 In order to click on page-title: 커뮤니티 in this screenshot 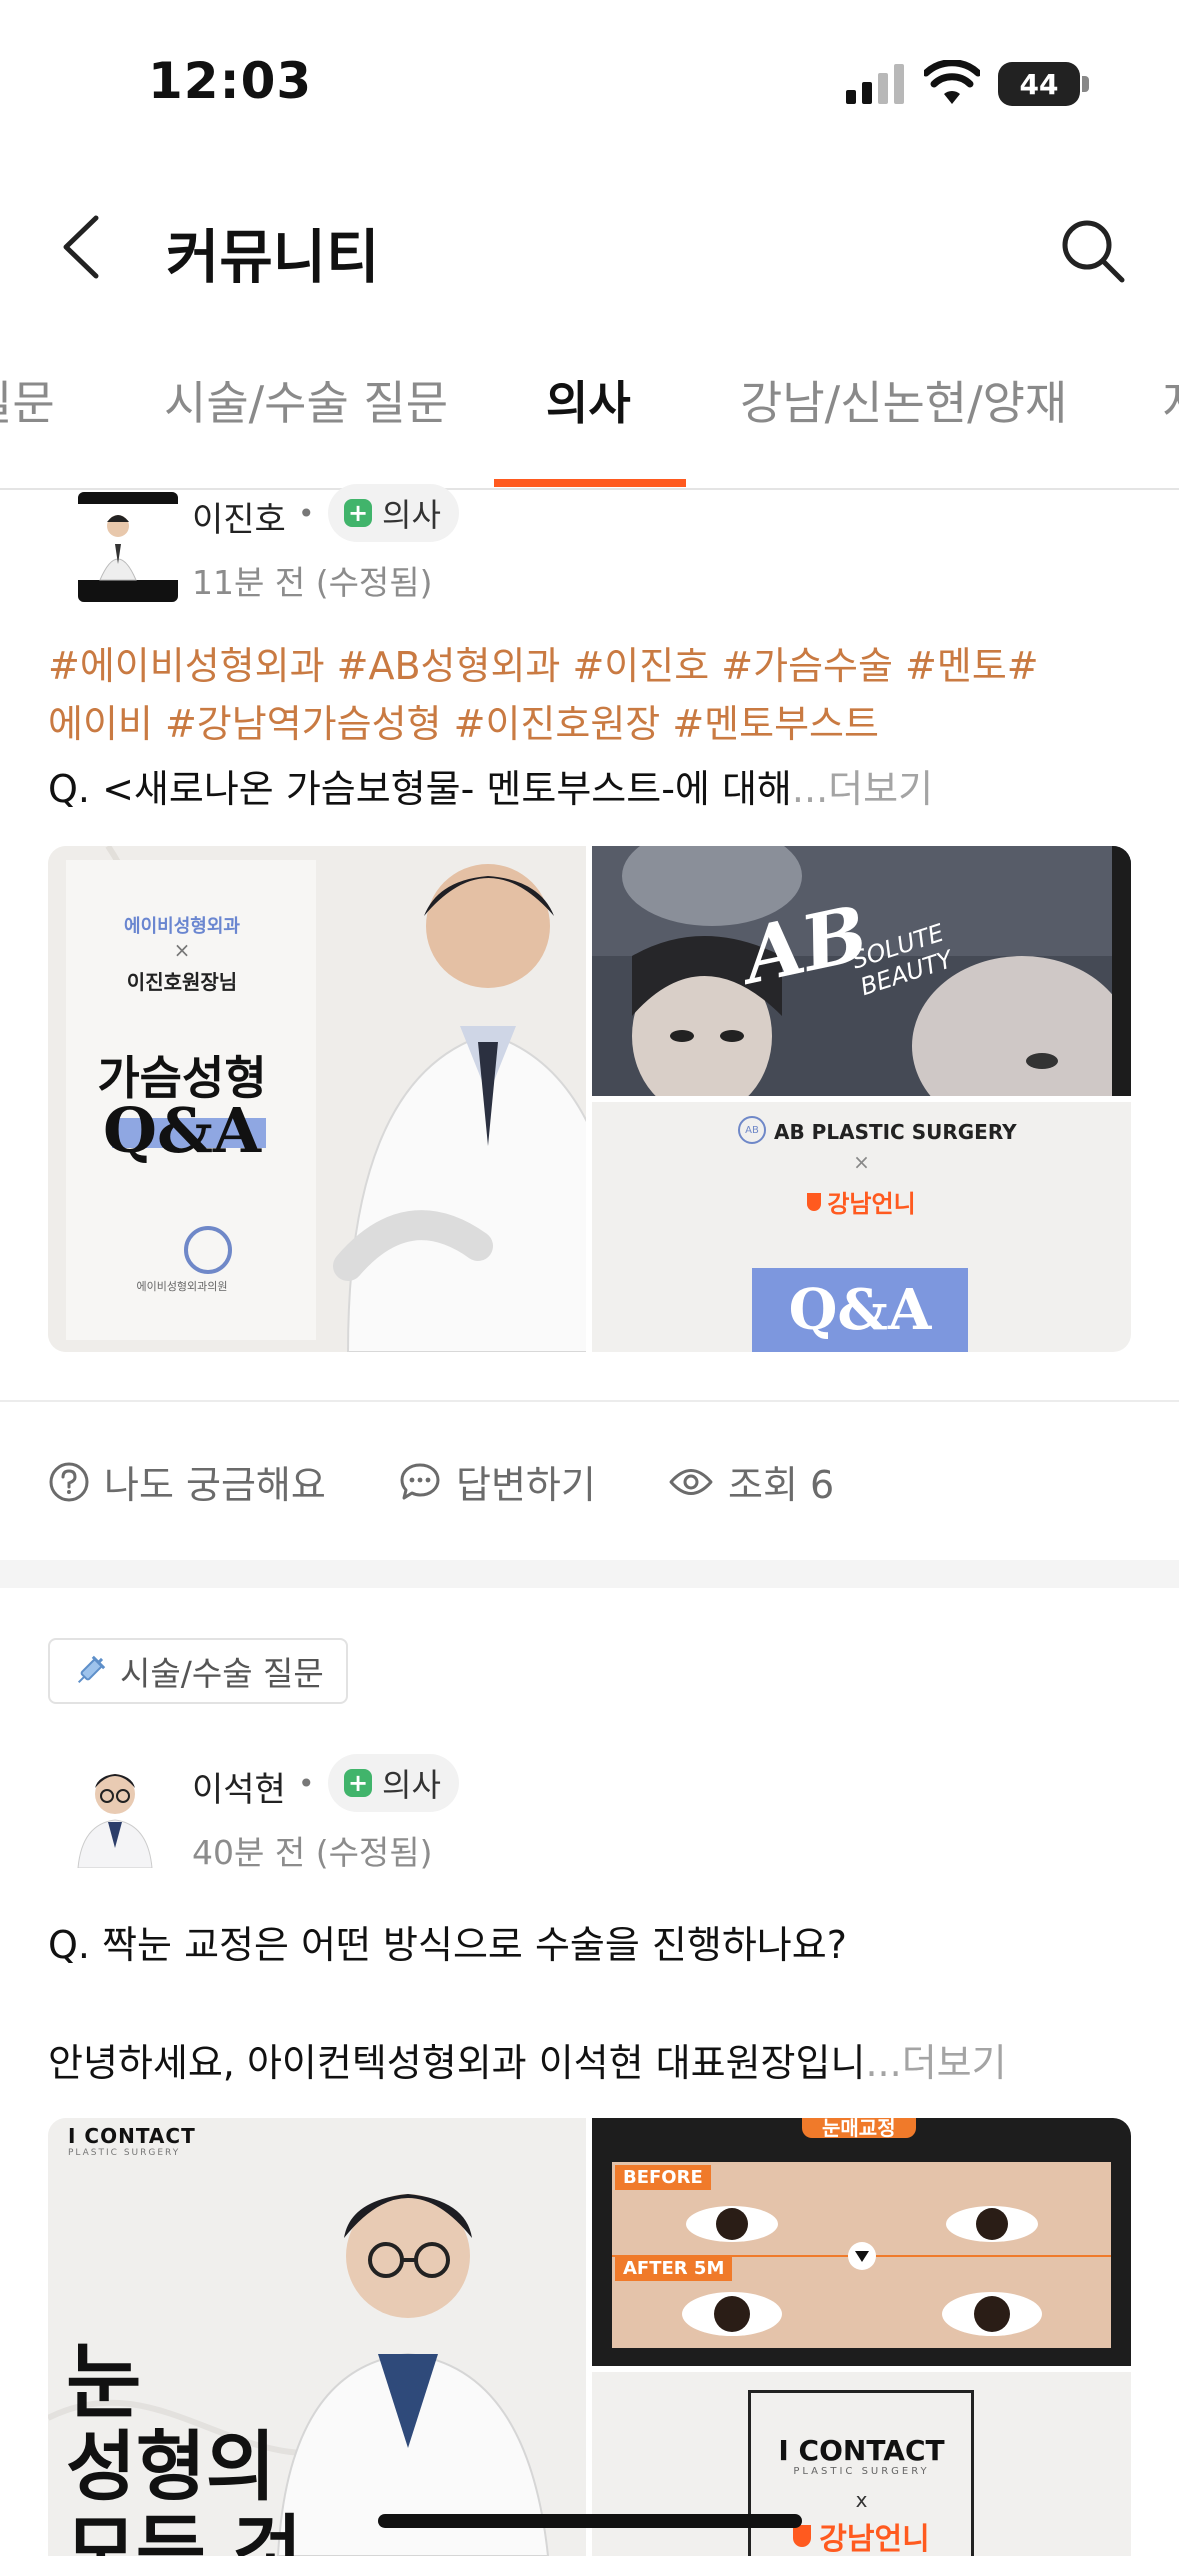, I will do `click(273, 257)`.